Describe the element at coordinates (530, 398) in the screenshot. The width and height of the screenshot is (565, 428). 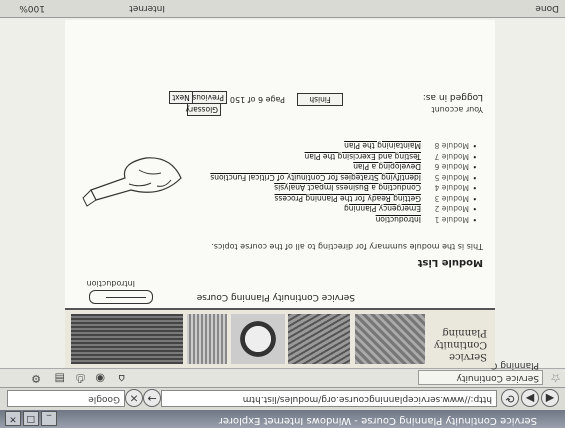
I see `forward-button: ▶` at that location.